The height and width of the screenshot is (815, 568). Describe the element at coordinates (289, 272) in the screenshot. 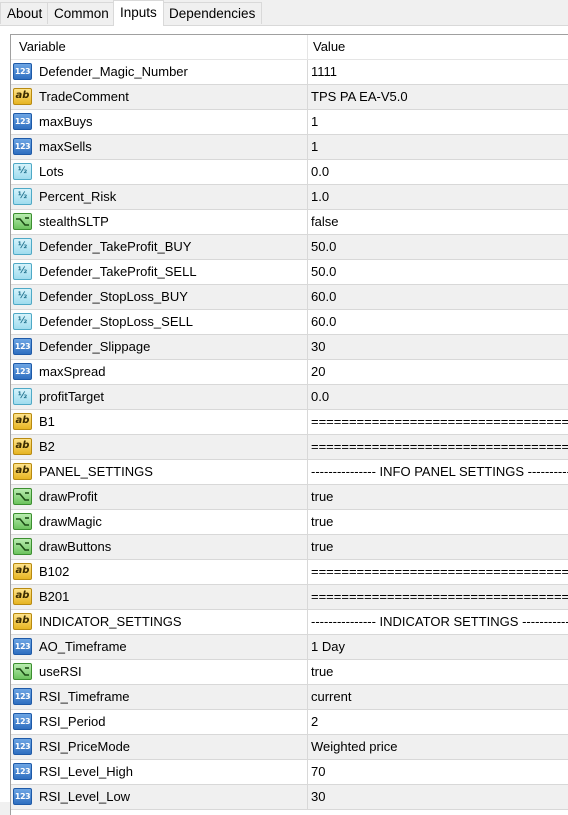

I see `input-row: ½ Defender_TakeProfit_SELL 50.0` at that location.